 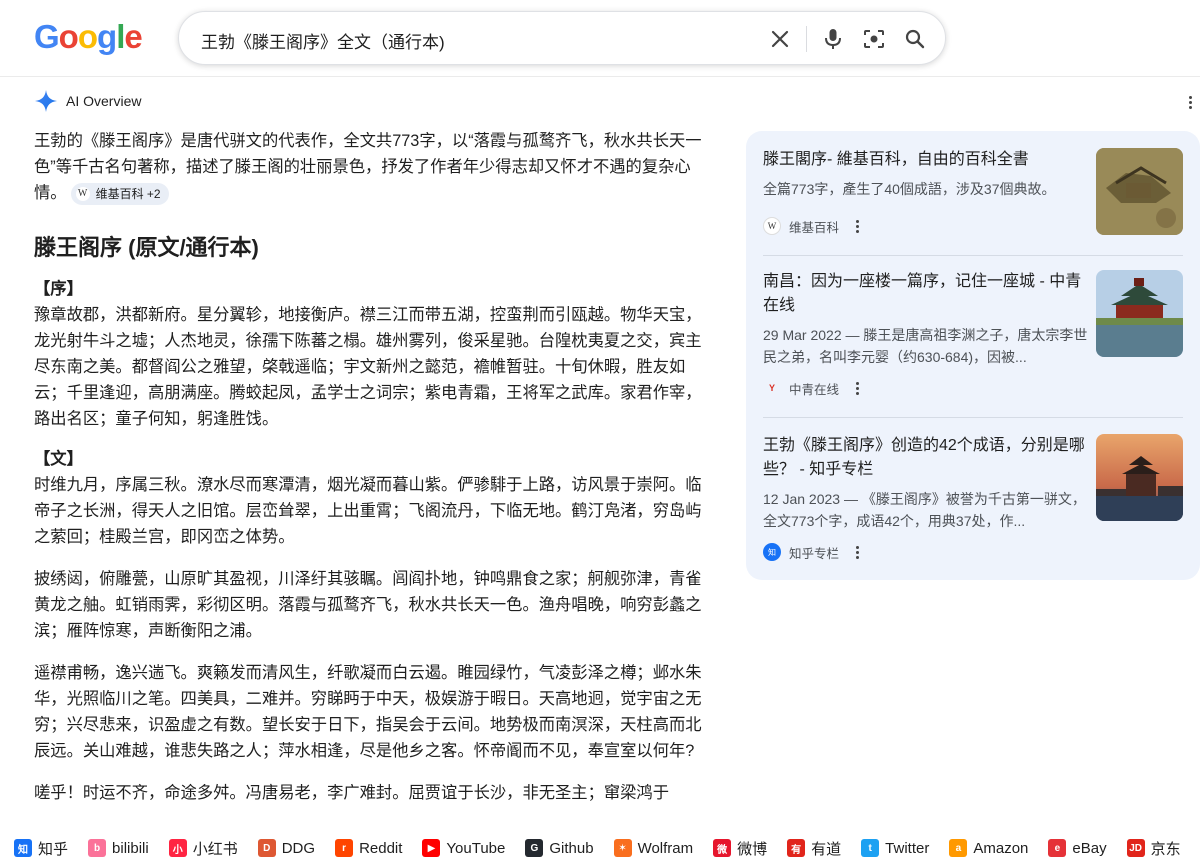 What do you see at coordinates (47, 36) in the screenshot?
I see `logo-letter: G` at bounding box center [47, 36].